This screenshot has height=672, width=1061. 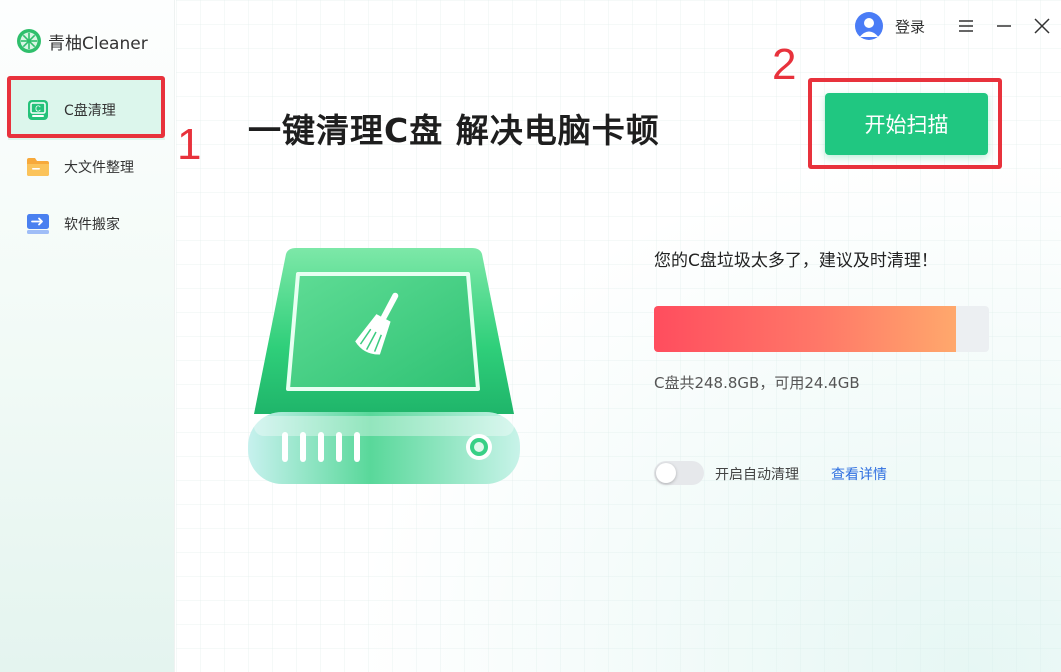 I want to click on minimize-icon, so click(x=1004, y=26).